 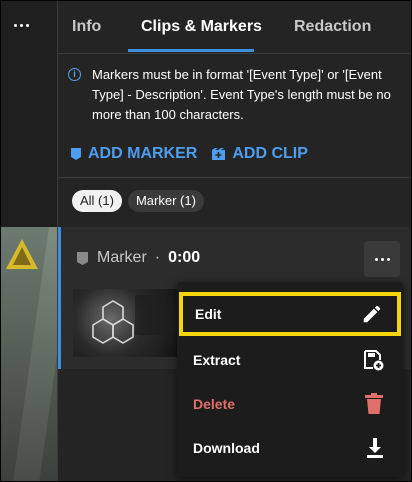 I want to click on active-tab-indicator, so click(x=191, y=50).